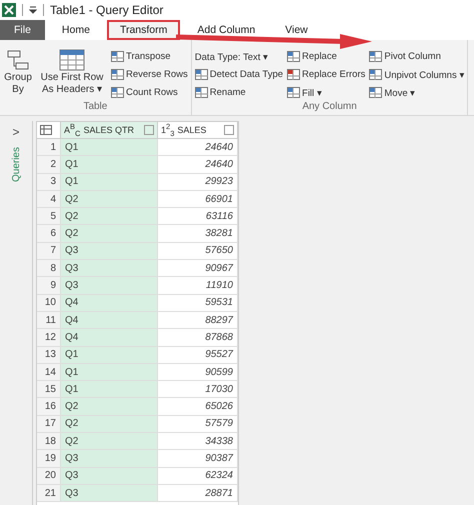 The height and width of the screenshot is (505, 474). I want to click on table-cell: 87868, so click(198, 338).